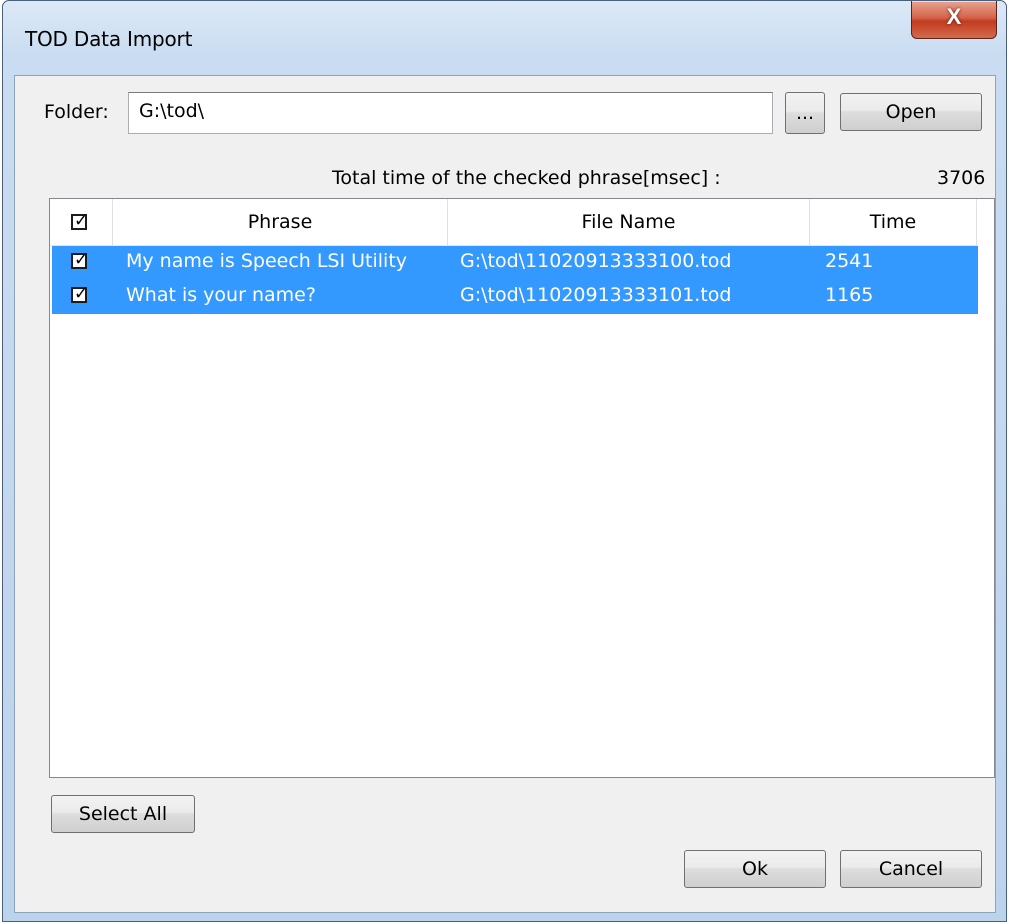  Describe the element at coordinates (596, 261) in the screenshot. I see `file-name-cell: G:\tod\11020913333100.tod` at that location.